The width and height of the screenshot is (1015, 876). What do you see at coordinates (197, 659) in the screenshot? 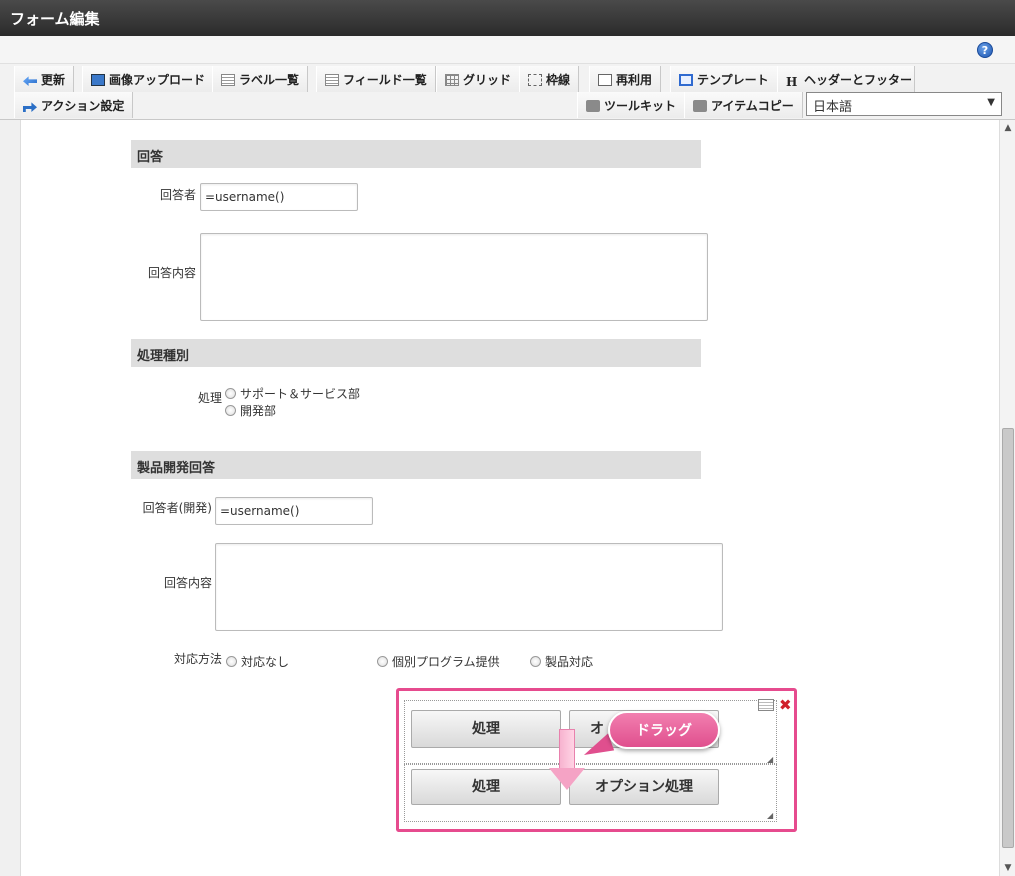
I see `method-label: 対応方法` at bounding box center [197, 659].